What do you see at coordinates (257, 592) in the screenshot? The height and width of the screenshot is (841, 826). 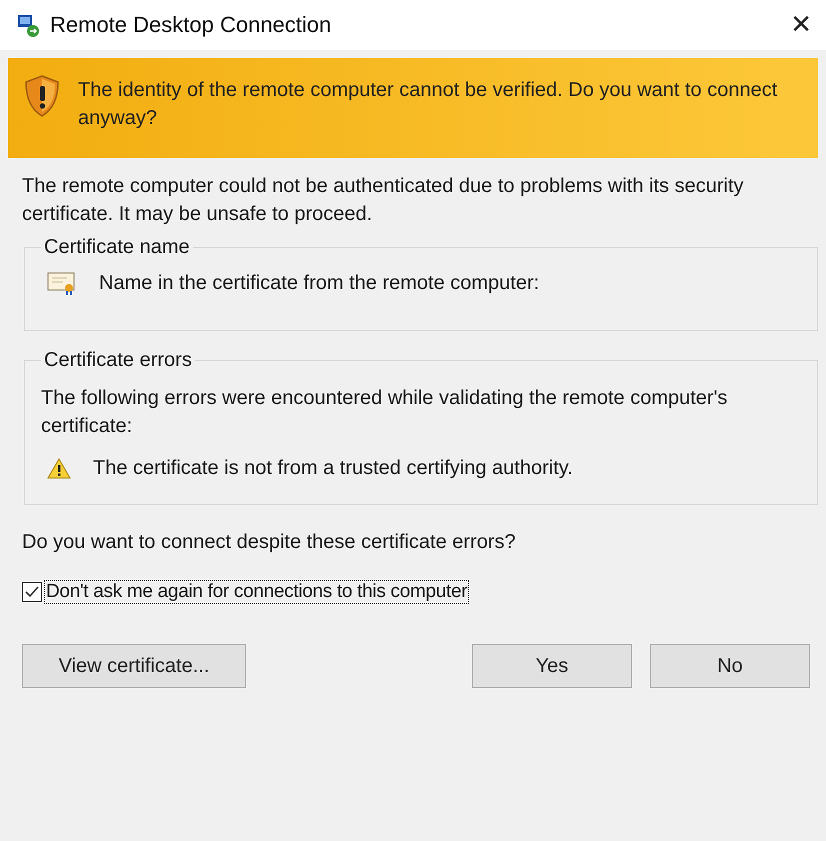 I see `checkbox-label: Don't ask me again for connections to this computer` at bounding box center [257, 592].